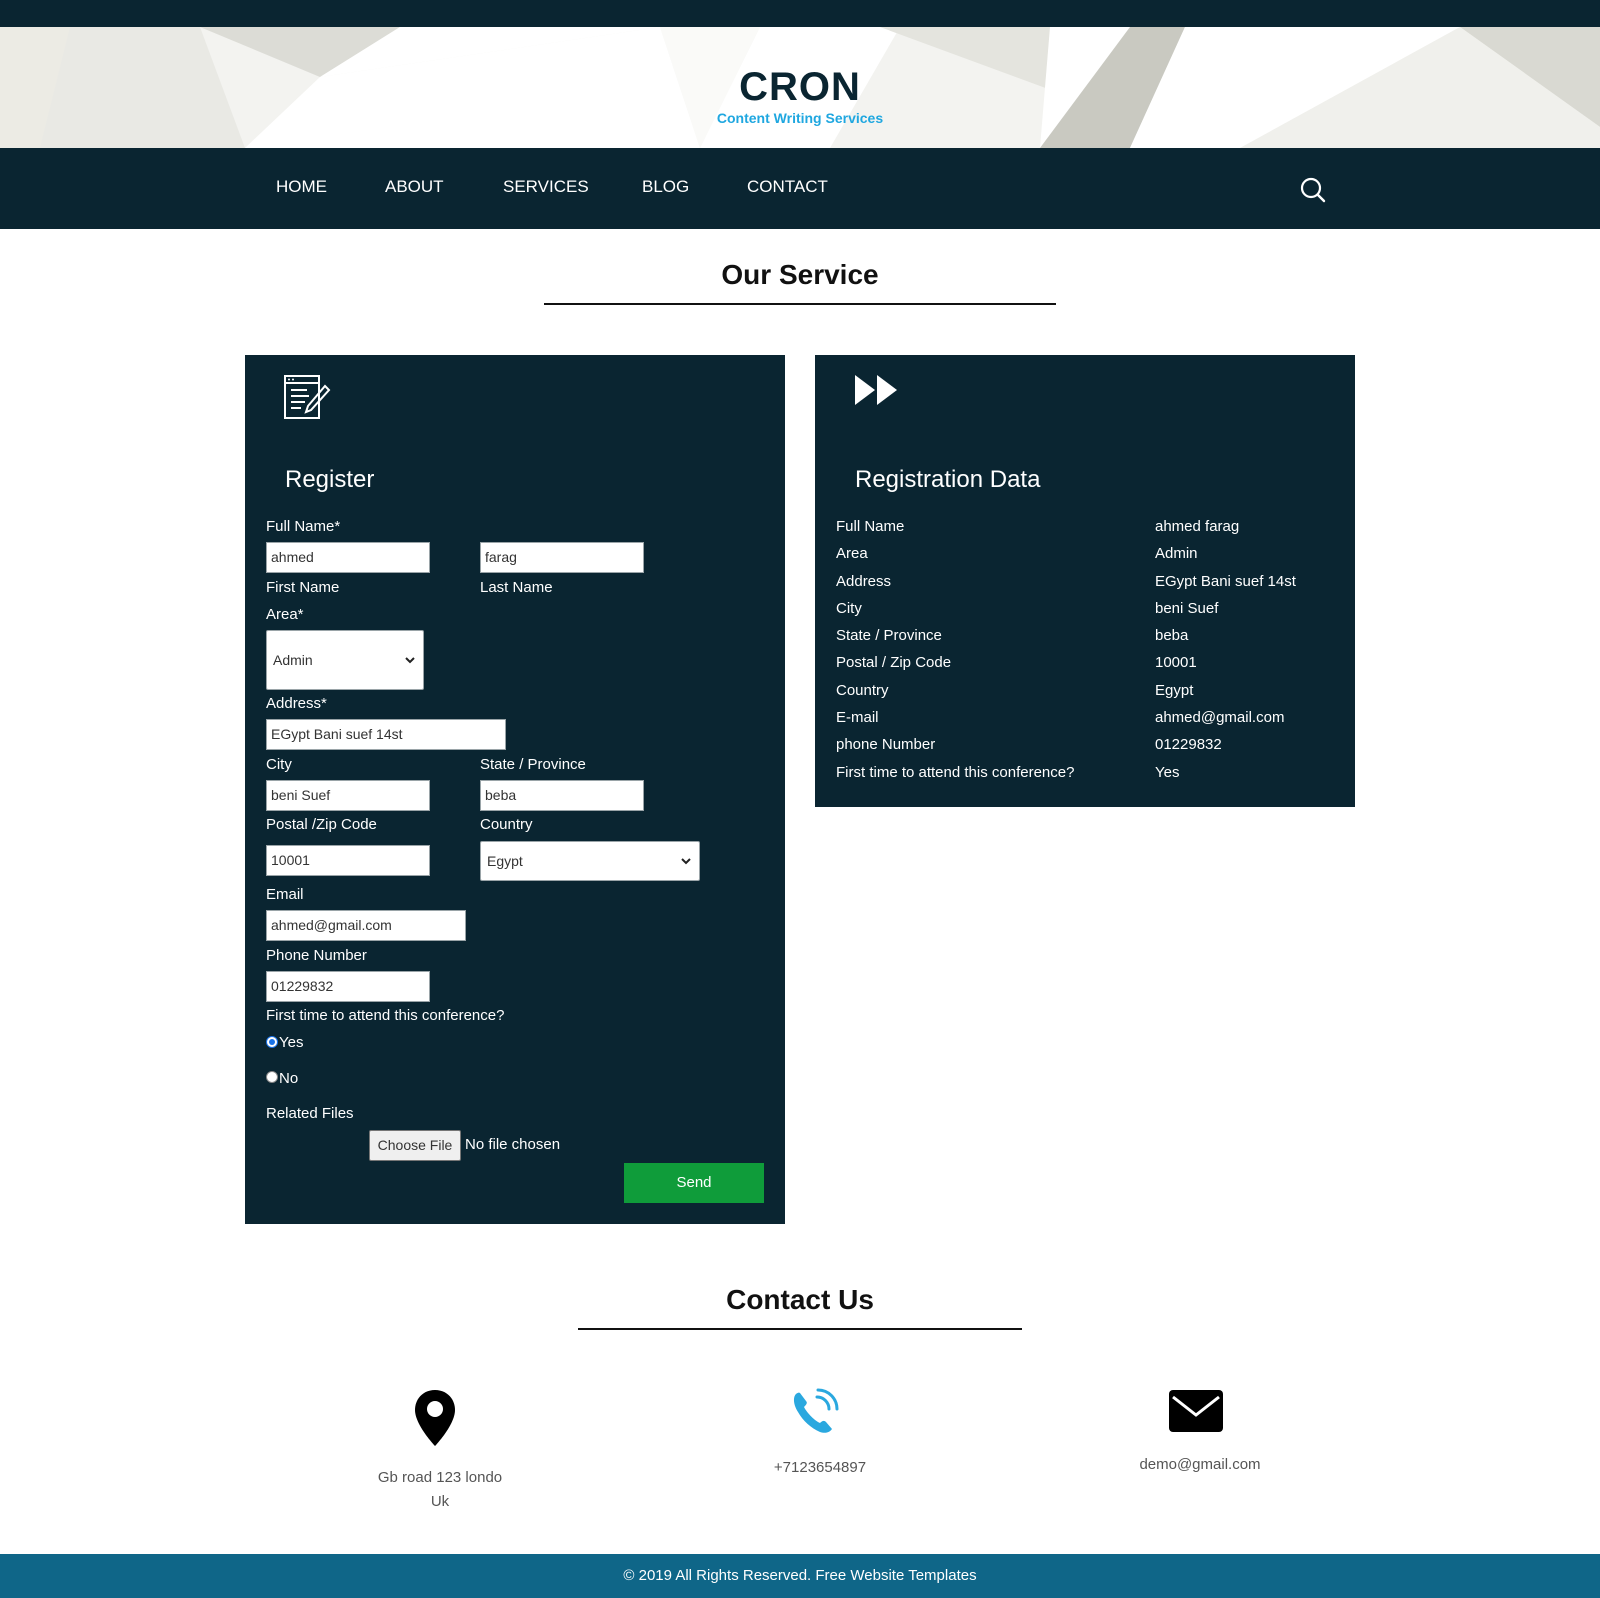 The image size is (1600, 1598). Describe the element at coordinates (815, 1412) in the screenshot. I see `phone-icon` at that location.